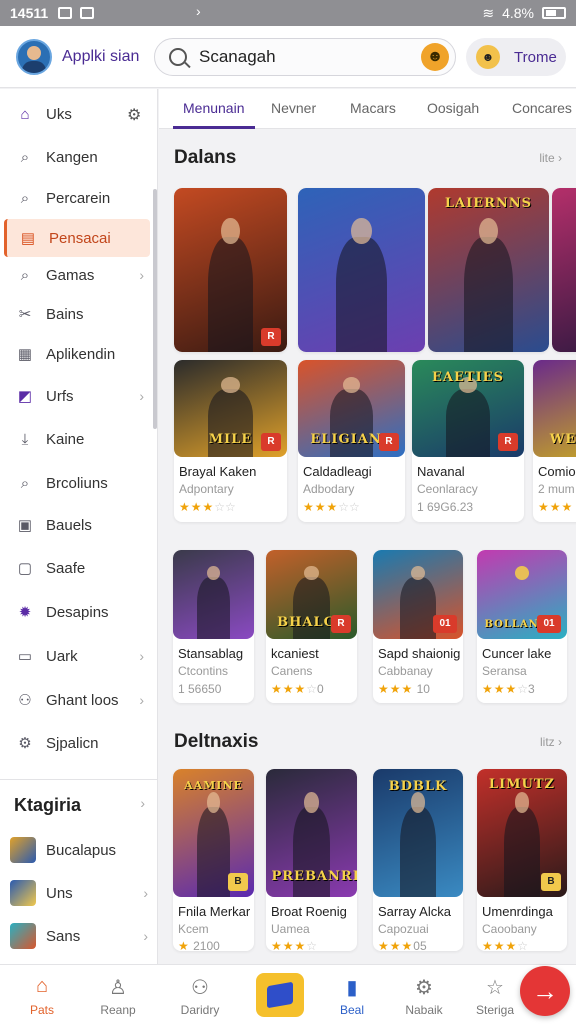 The image size is (576, 1024). I want to click on category-title: Ktagiria, so click(48, 805).